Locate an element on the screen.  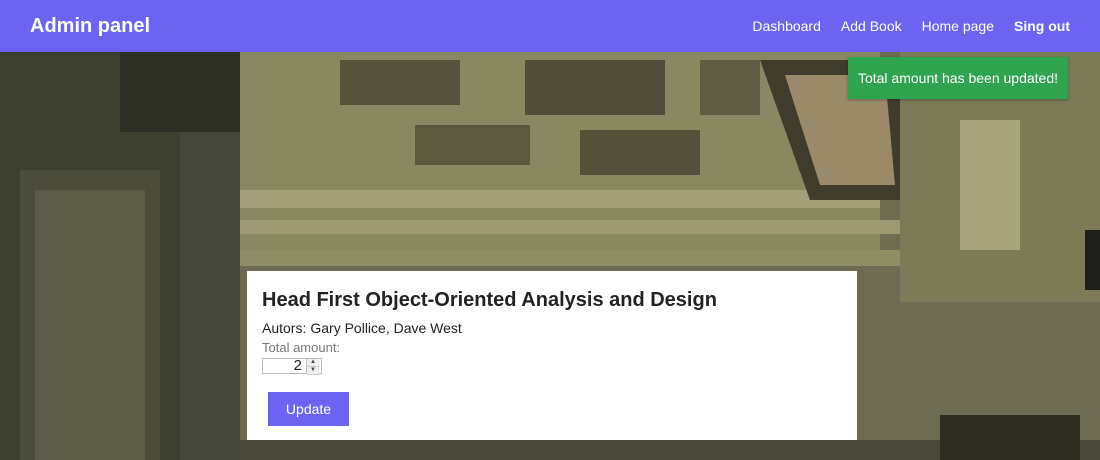
total-amount-label: Total amount: is located at coordinates (301, 347).